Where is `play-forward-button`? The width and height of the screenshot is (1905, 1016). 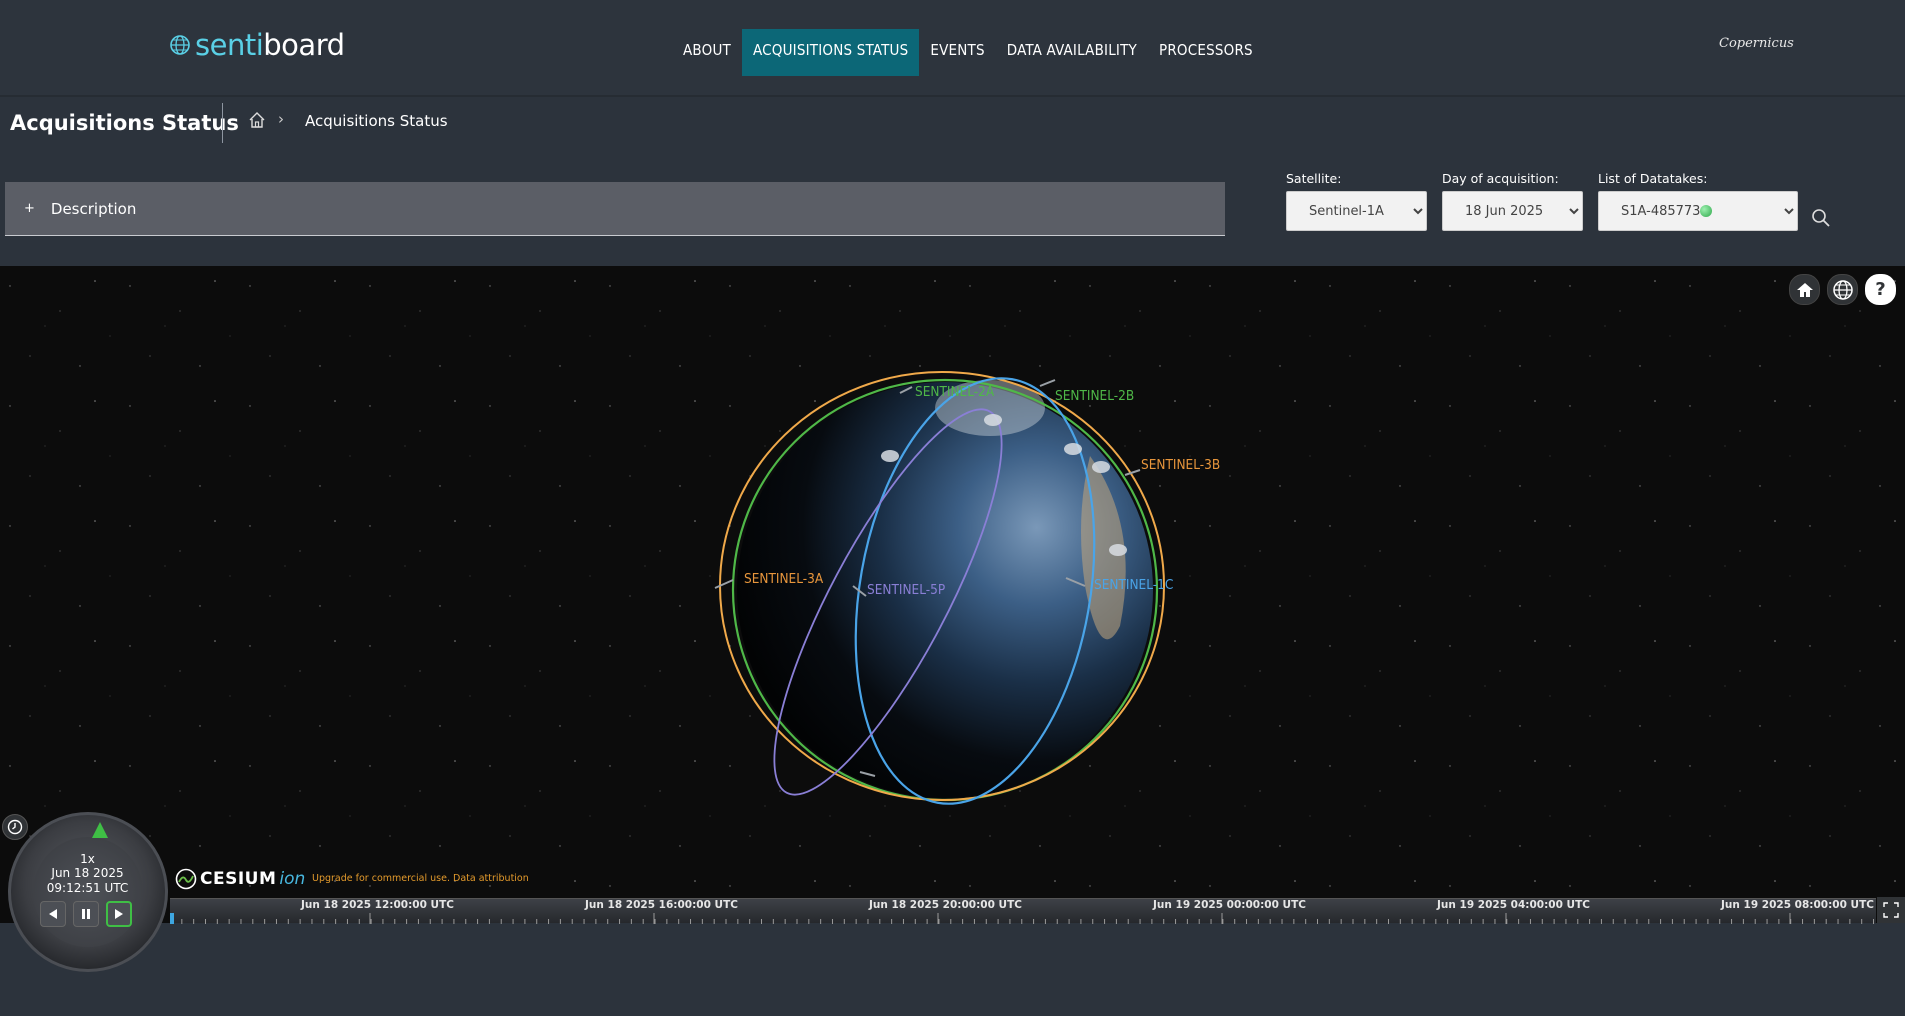
play-forward-button is located at coordinates (119, 914).